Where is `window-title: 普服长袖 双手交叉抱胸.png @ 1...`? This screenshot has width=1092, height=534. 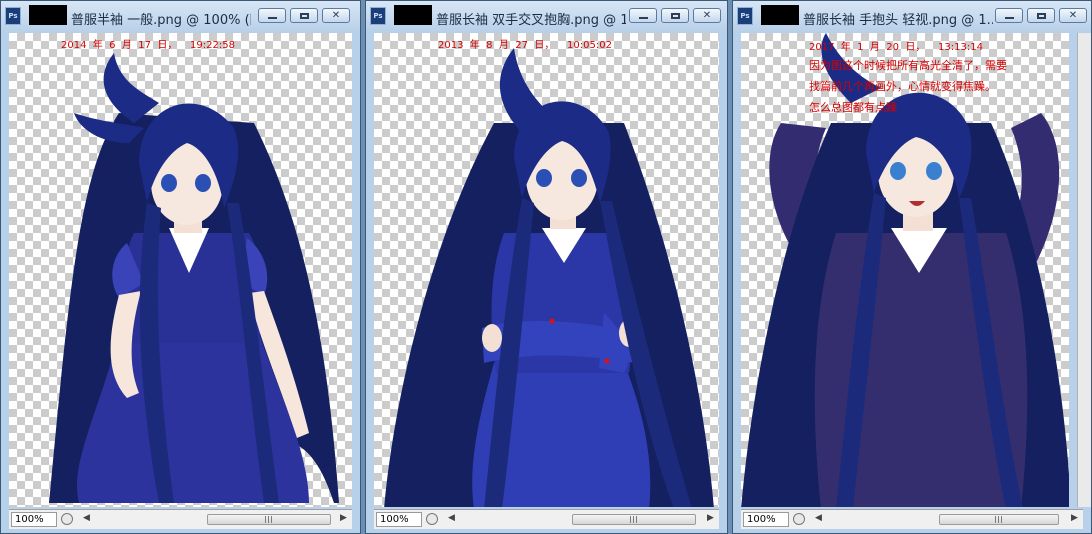 window-title: 普服长袖 双手交叉抱胸.png @ 1... is located at coordinates (531, 20).